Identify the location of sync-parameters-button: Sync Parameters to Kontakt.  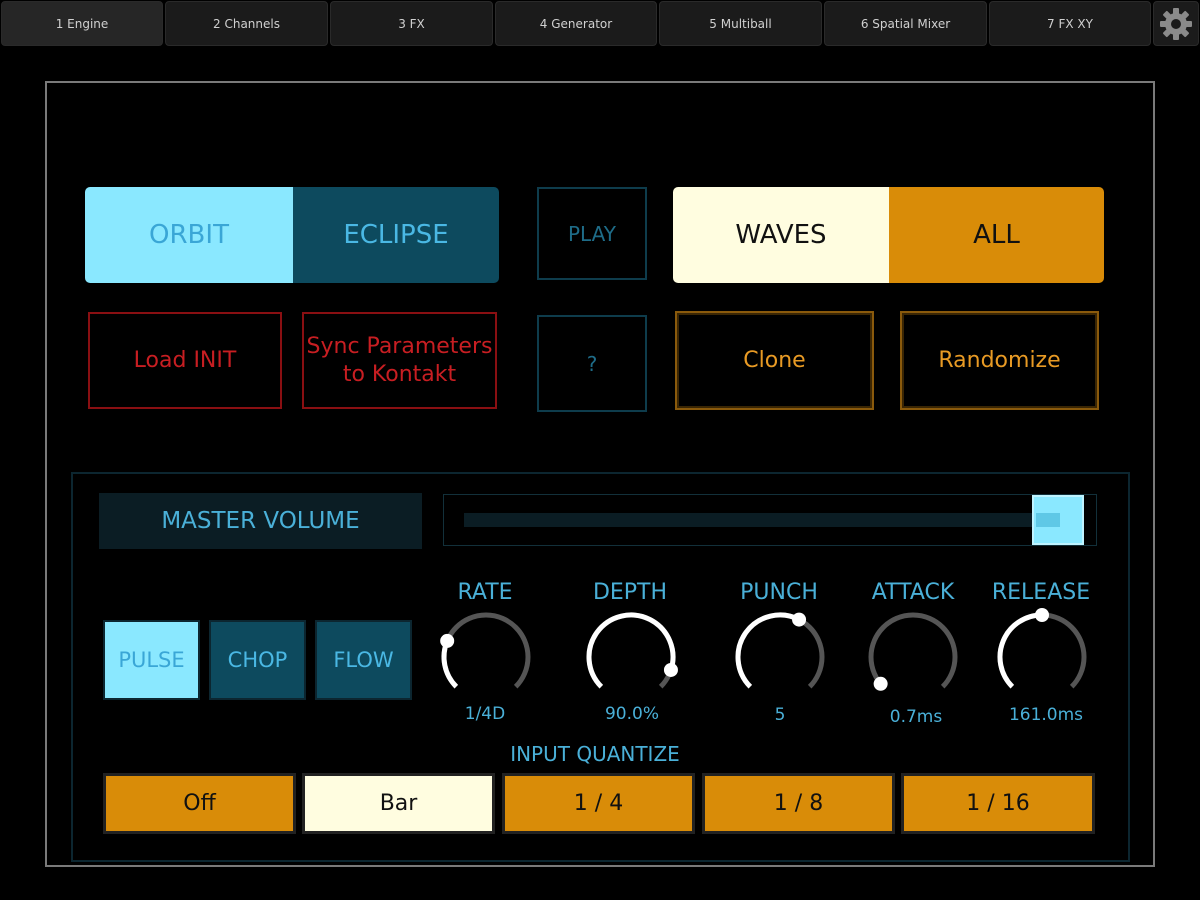
(399, 360).